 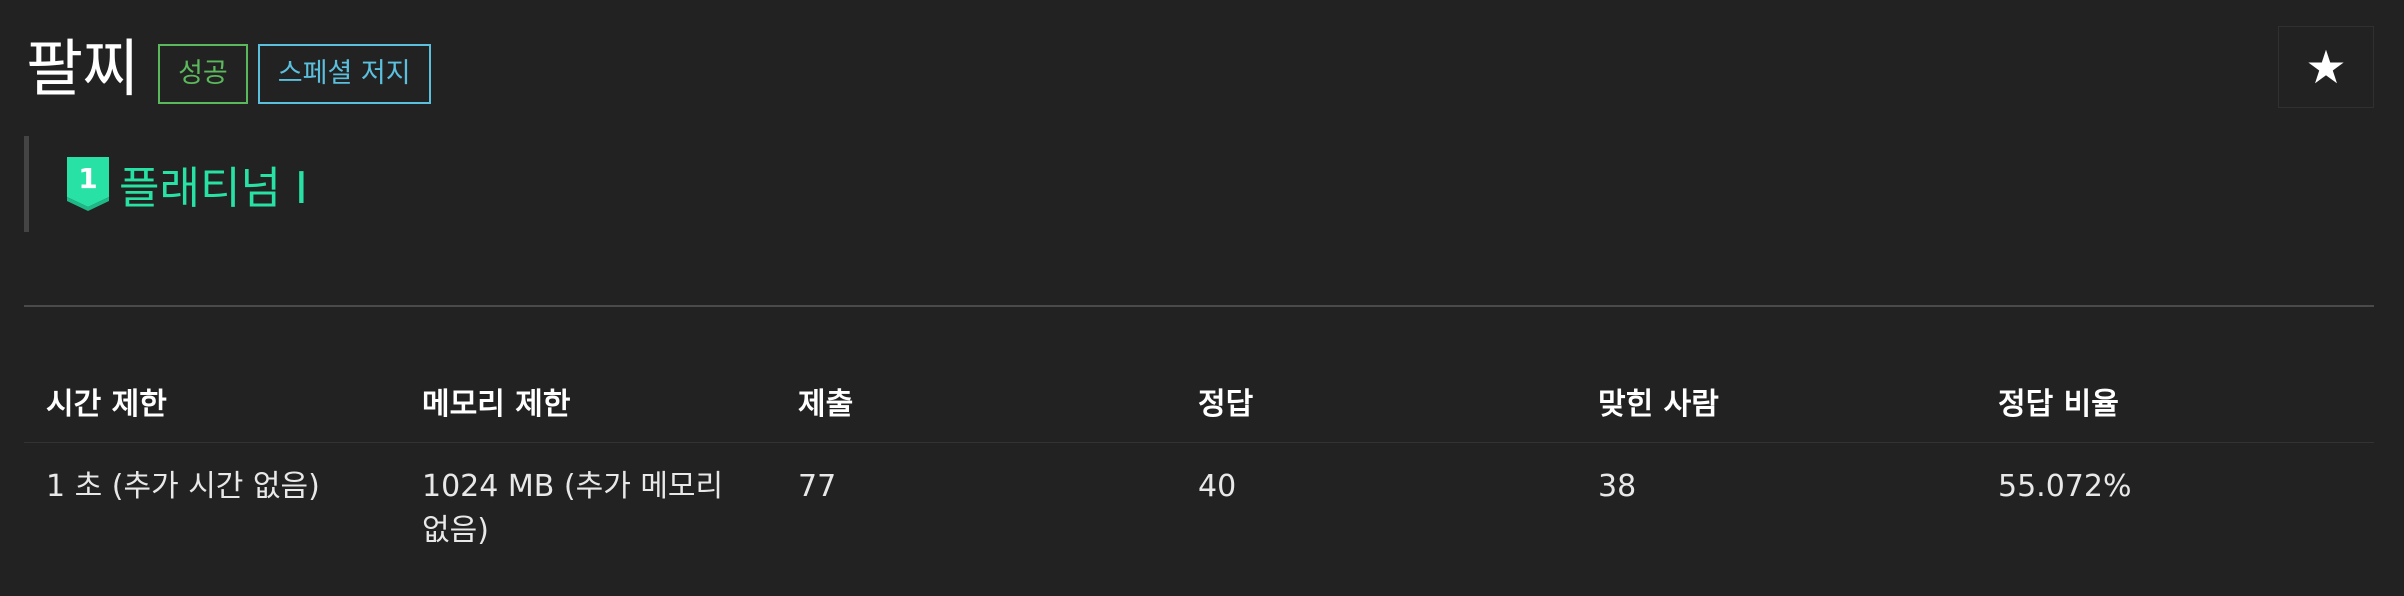 I want to click on special-judge-badge: 스페셜 저지, so click(x=344, y=74).